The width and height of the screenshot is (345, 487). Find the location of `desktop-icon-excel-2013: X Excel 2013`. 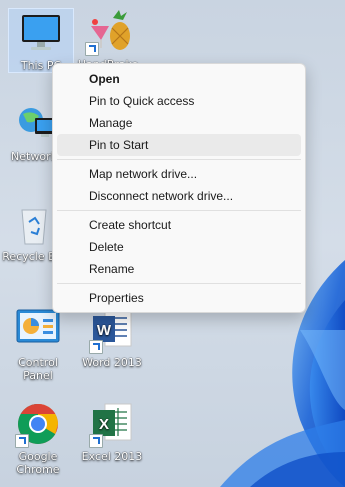

desktop-icon-excel-2013: X Excel 2013 is located at coordinates (112, 431).